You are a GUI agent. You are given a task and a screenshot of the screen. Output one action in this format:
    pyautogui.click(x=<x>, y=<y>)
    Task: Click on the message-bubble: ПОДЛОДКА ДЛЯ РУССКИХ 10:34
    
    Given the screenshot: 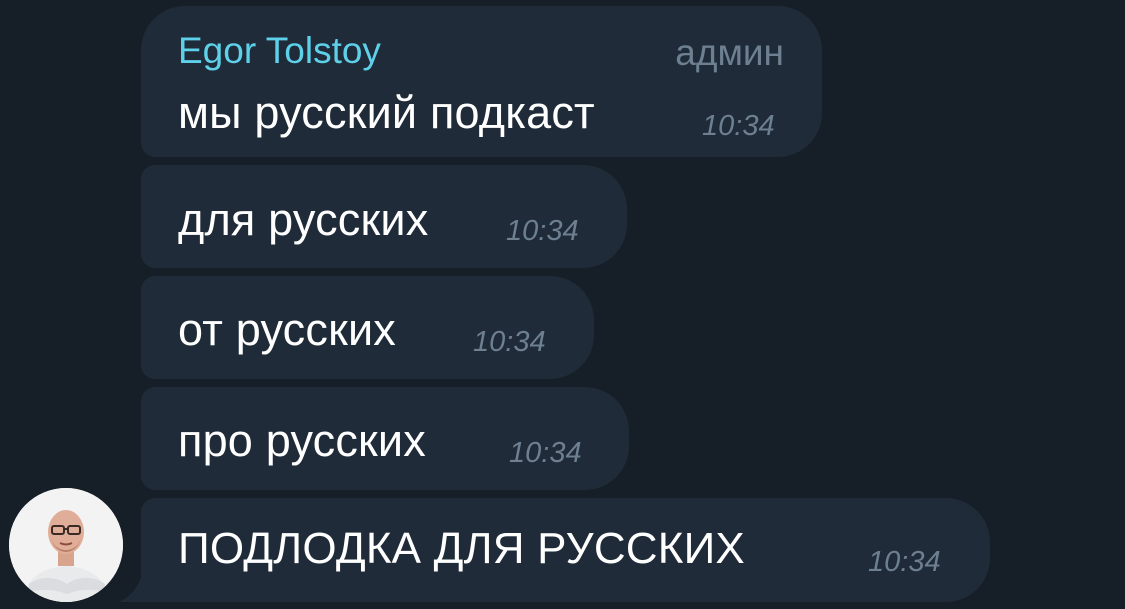 What is the action you would take?
    pyautogui.click(x=565, y=550)
    